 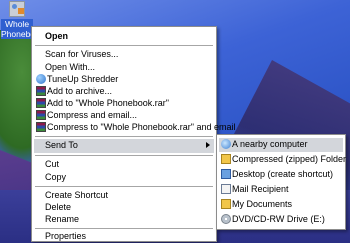 What do you see at coordinates (282, 159) in the screenshot?
I see `send-to-compressed-folder: Compressed (zipped) Folder` at bounding box center [282, 159].